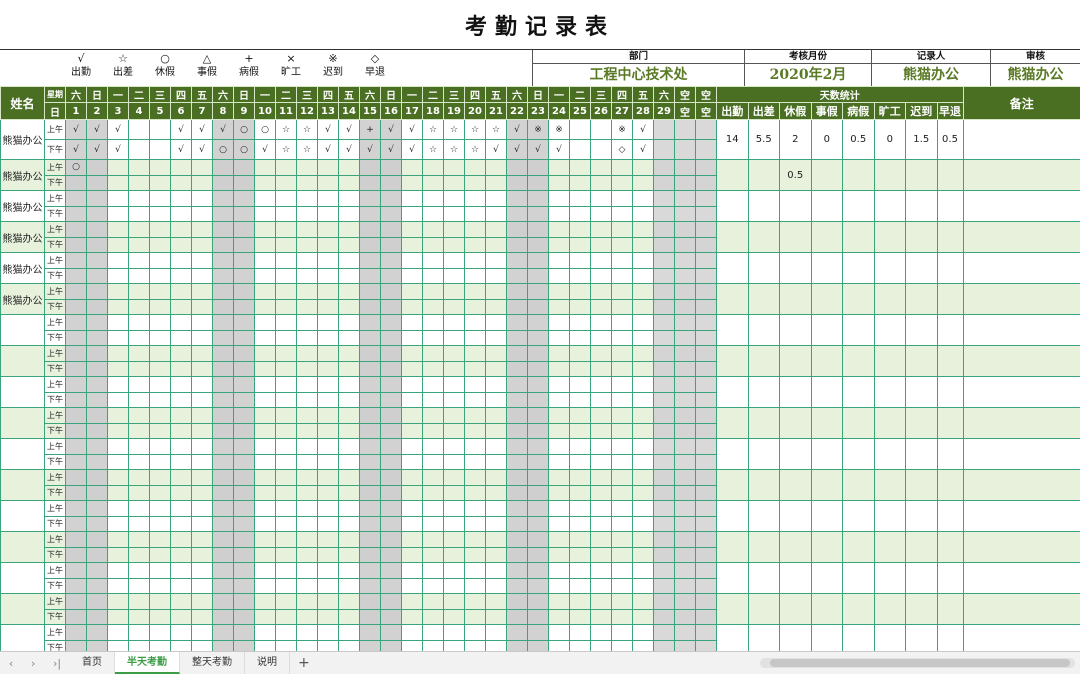 The width and height of the screenshot is (1080, 674). What do you see at coordinates (118, 94) in the screenshot?
I see `weekday-cell: 一` at bounding box center [118, 94].